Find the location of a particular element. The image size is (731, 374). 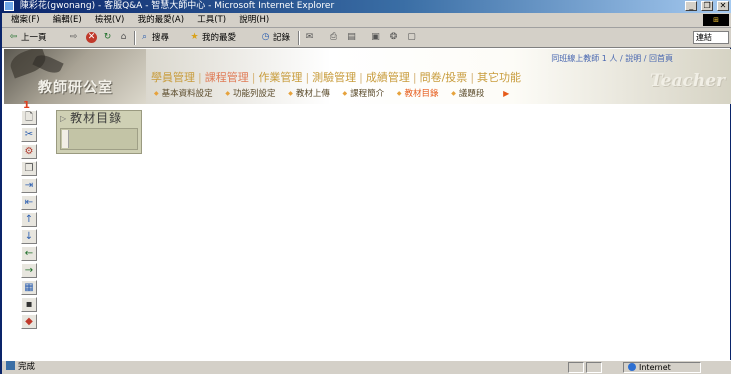

main-nav: 學員管理 | 課程管理 | 作業管理 | 測驗管理 | 成績管理 | 問卷/投票 | 其它功能 is located at coordinates (336, 77).